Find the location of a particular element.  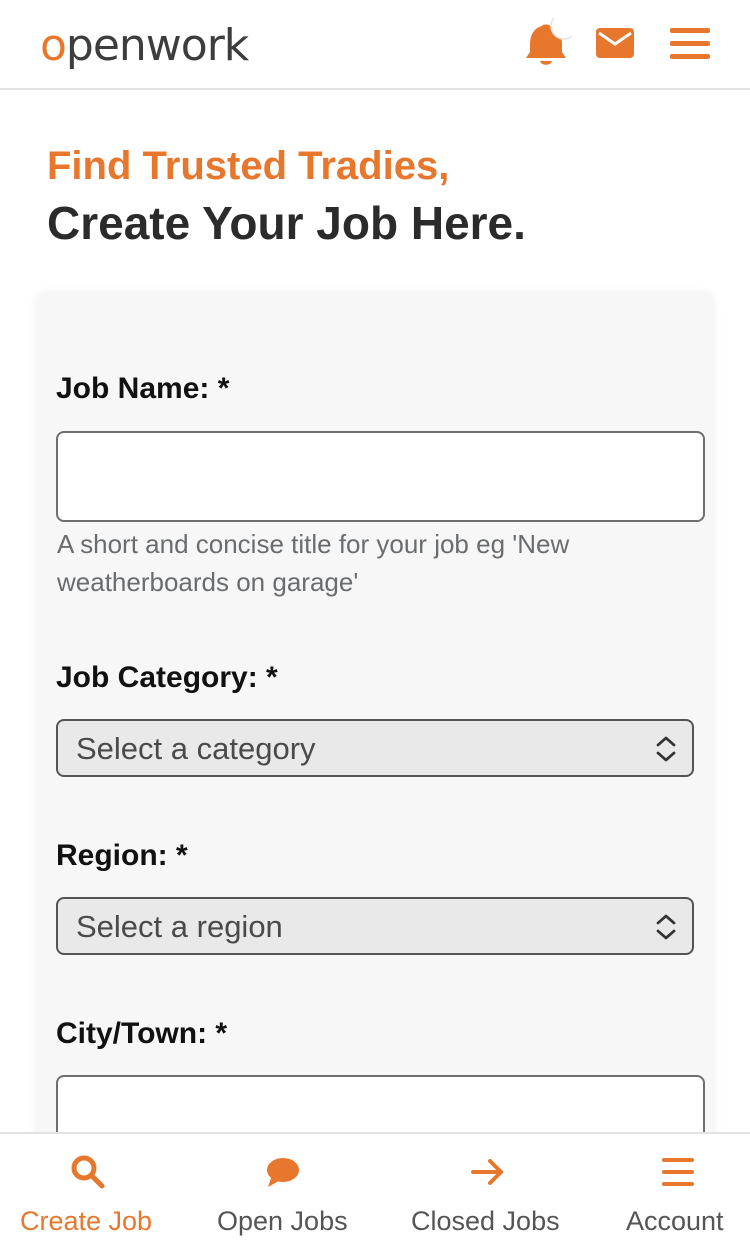

job-category-label: Job Category: * is located at coordinates (167, 677).